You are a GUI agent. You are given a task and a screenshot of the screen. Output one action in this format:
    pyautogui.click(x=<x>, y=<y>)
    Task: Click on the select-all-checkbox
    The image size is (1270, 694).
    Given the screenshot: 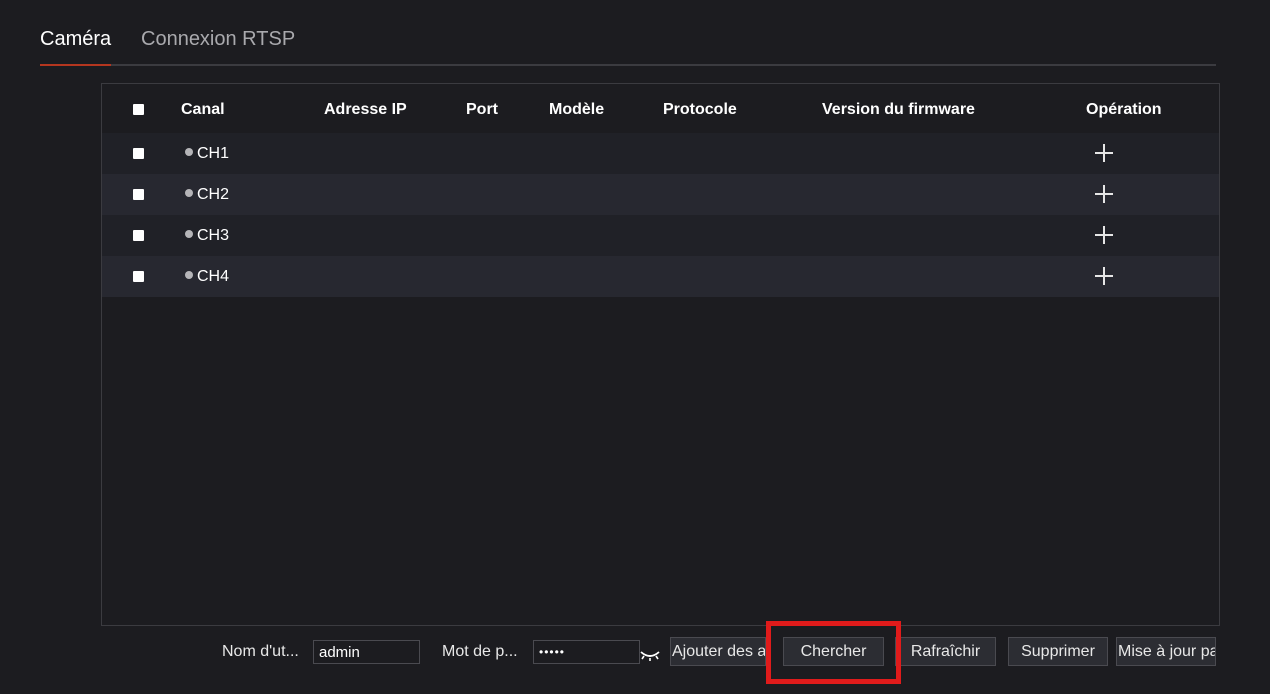 What is the action you would take?
    pyautogui.click(x=138, y=109)
    